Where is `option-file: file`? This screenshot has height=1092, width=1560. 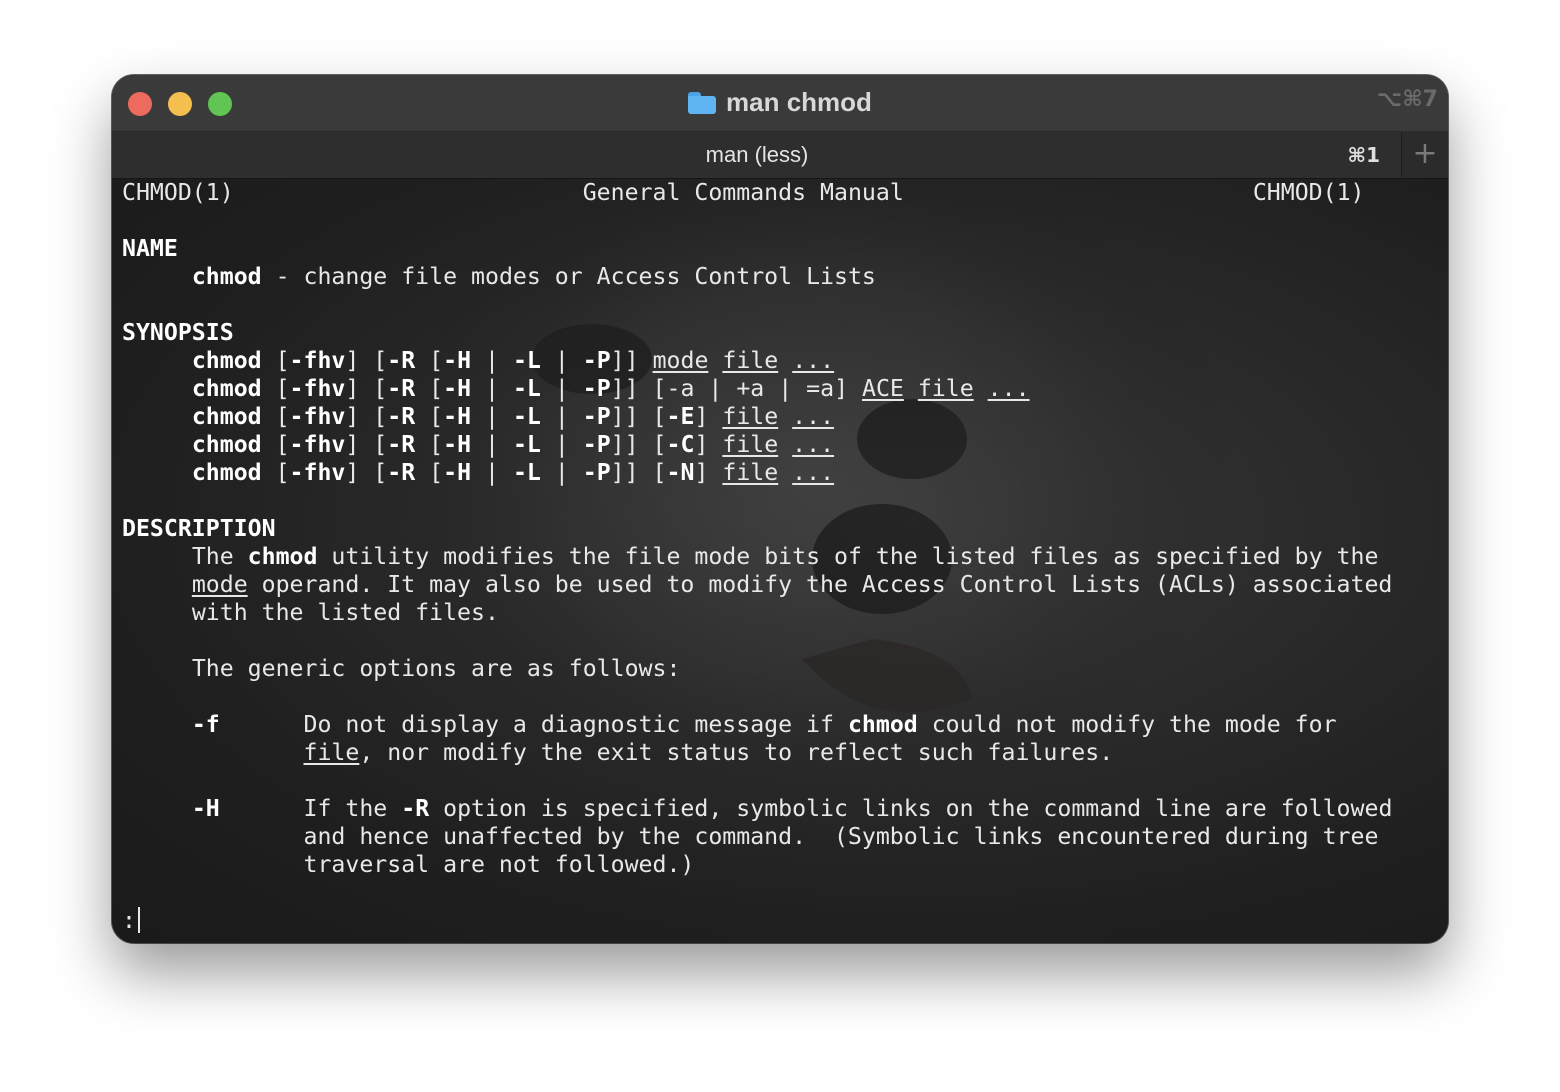
option-file: file is located at coordinates (331, 752).